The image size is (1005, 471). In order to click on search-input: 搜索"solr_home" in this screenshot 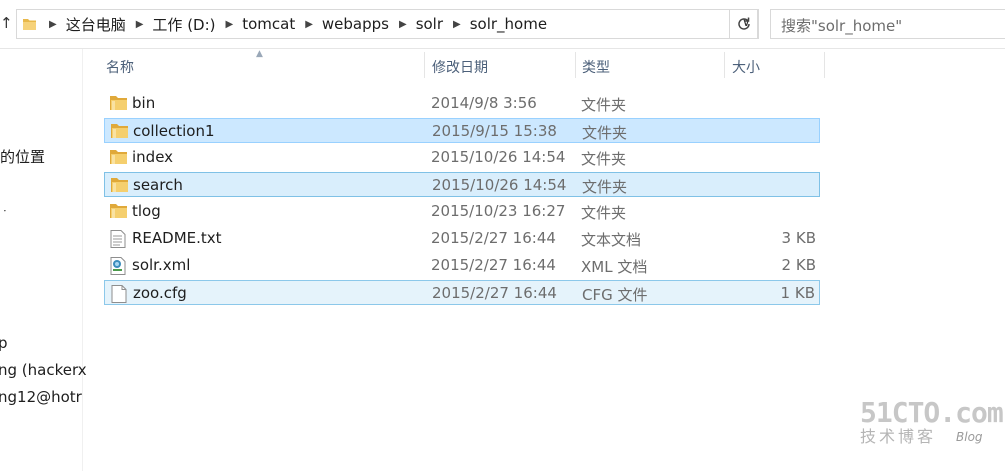, I will do `click(887, 24)`.